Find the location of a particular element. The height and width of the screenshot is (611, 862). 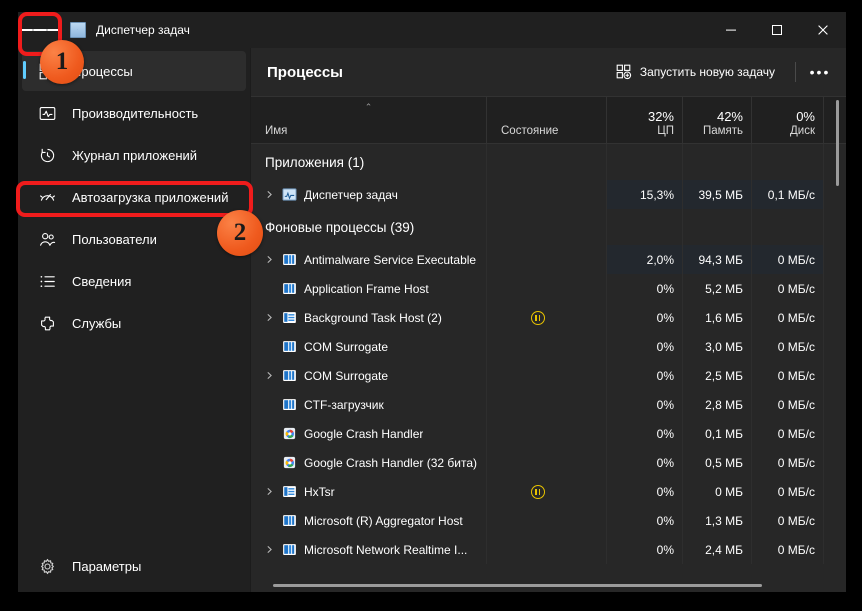

process-name: Фоновые процессы (39) is located at coordinates (340, 227).